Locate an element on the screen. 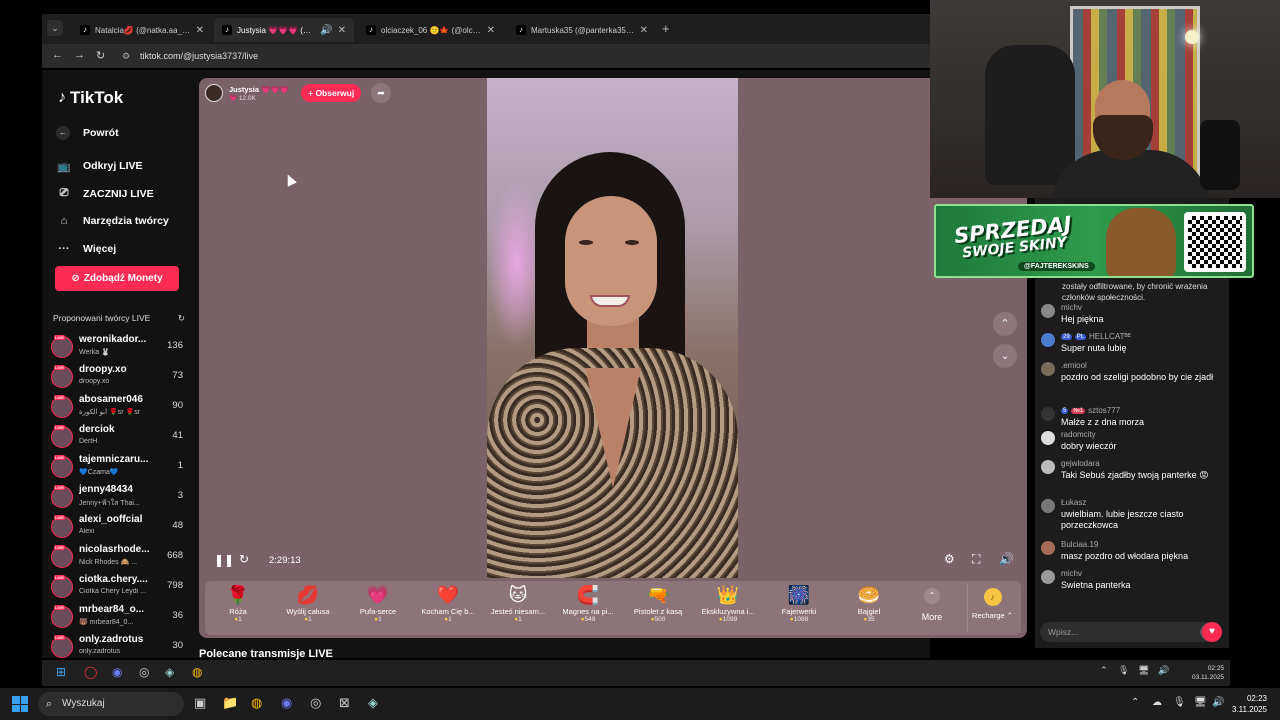 This screenshot has height=720, width=1280. task-view-icon: ▣ is located at coordinates (200, 703).